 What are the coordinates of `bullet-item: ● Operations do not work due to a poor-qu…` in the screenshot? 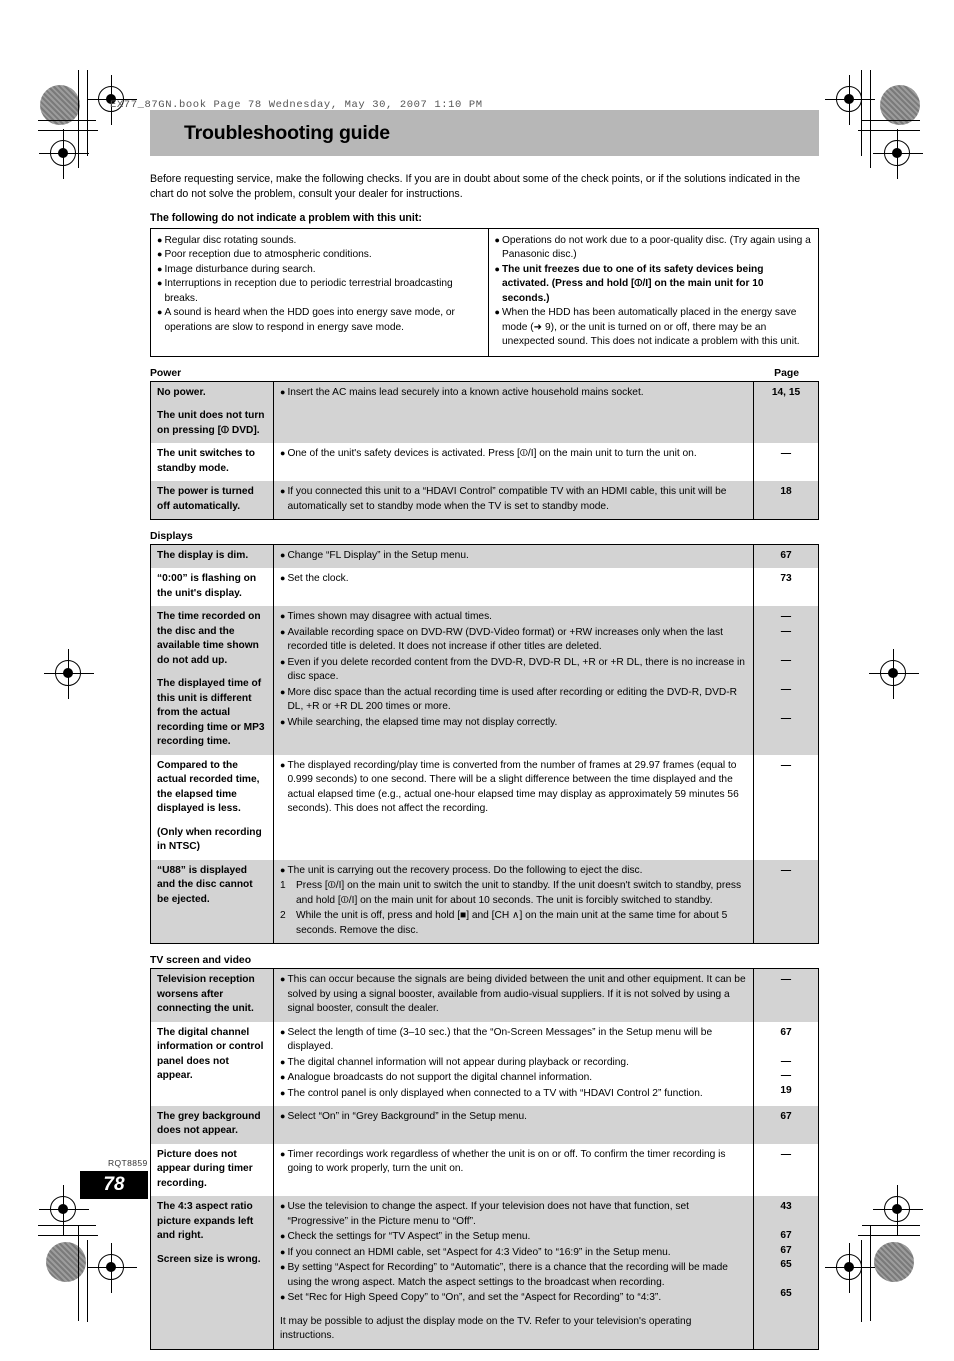 It's located at (654, 248).